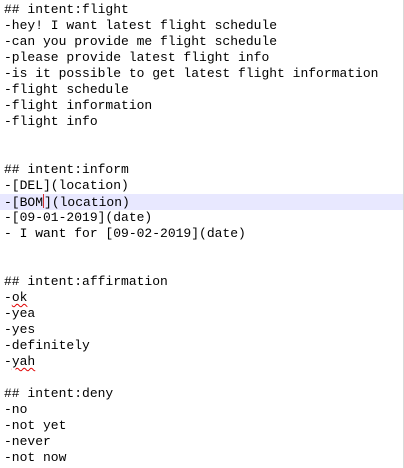  Describe the element at coordinates (202, 170) in the screenshot. I see `editor-line: ## intent:inform` at that location.